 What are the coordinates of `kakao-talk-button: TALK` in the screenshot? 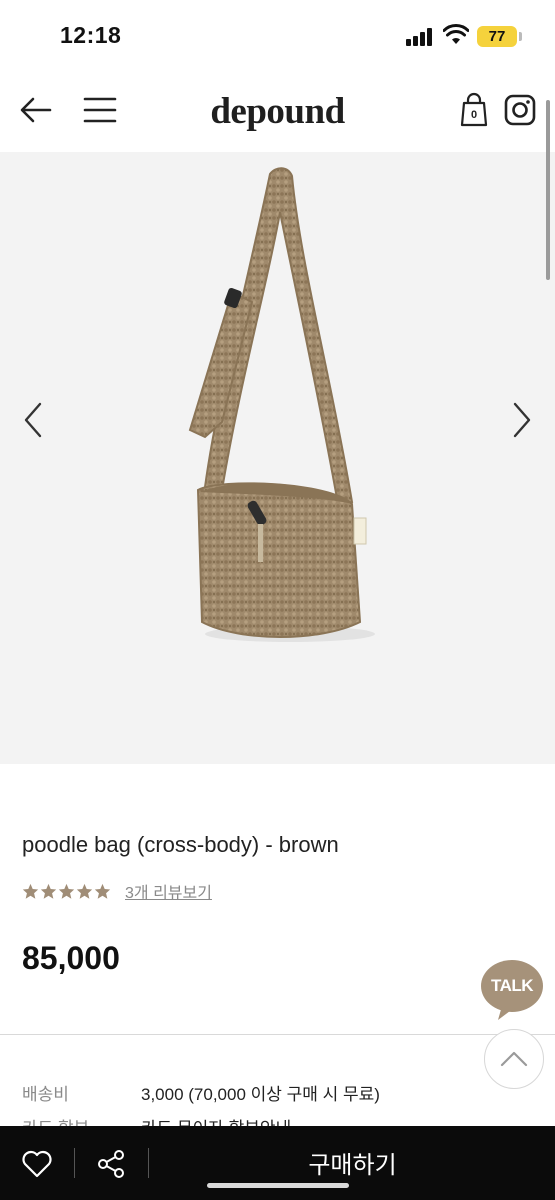 It's located at (512, 990).